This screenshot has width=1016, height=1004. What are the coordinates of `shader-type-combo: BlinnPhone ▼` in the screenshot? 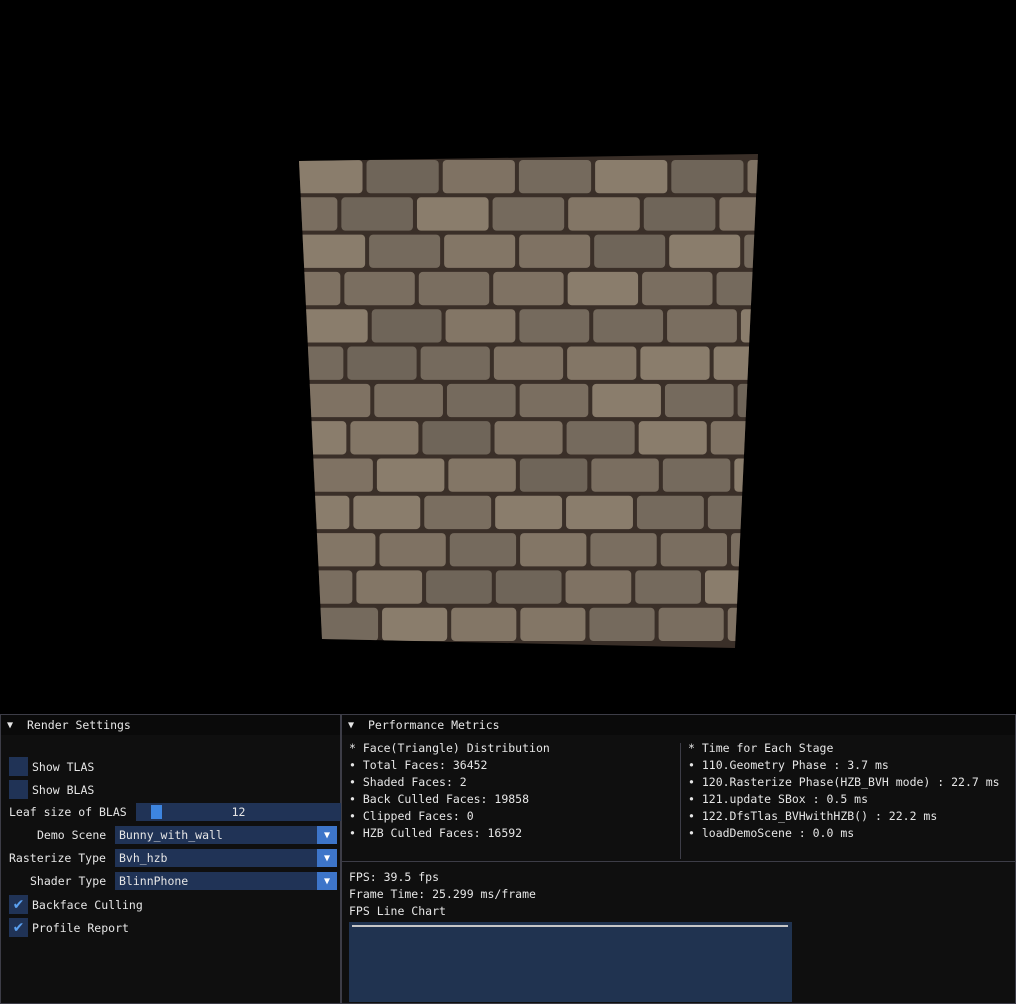 It's located at (226, 881).